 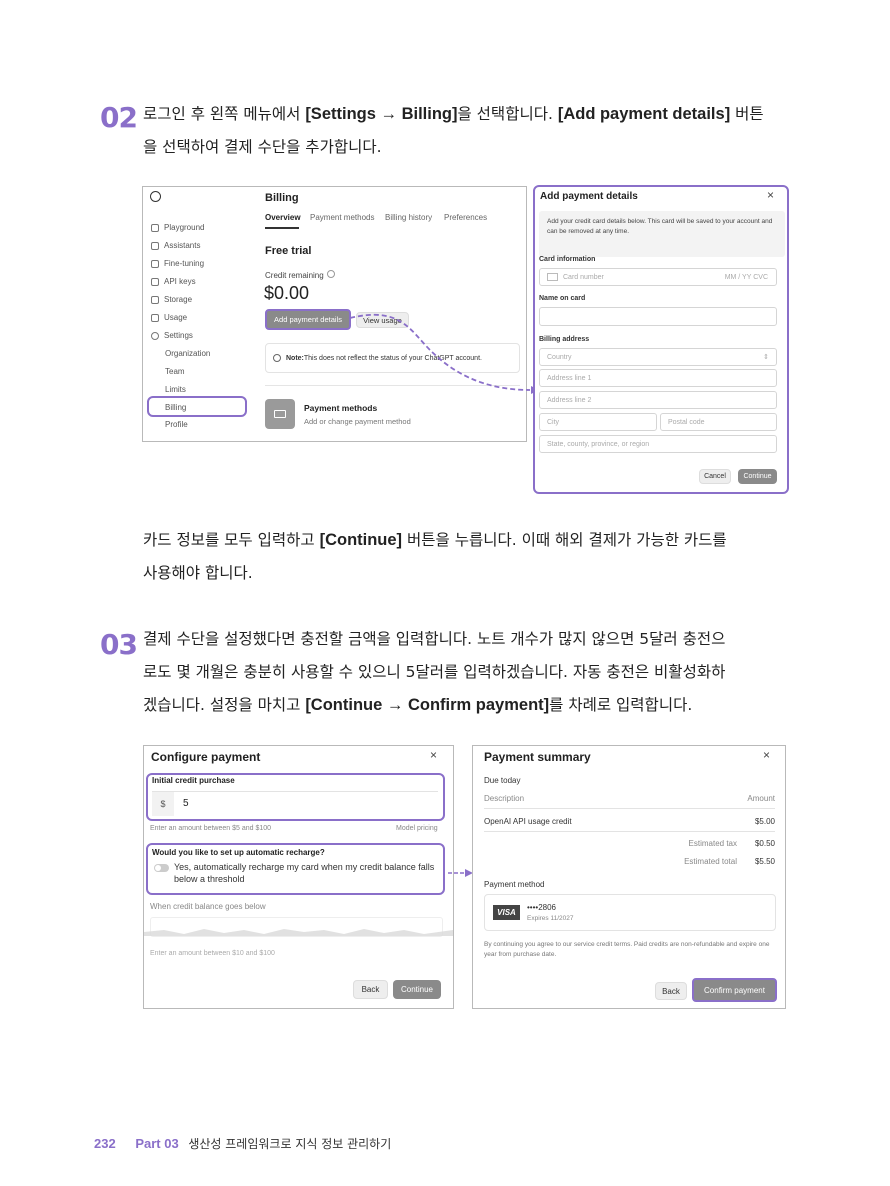 I want to click on sidebar-item-limits: Limits, so click(x=175, y=389).